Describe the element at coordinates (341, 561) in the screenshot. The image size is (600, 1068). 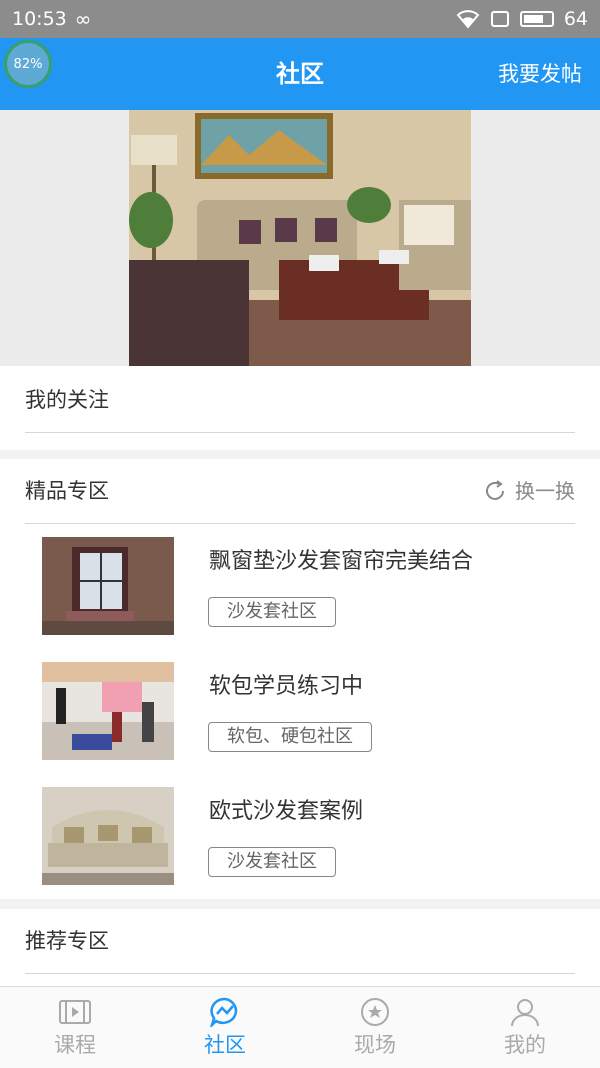
I see `item-title: 飘窗垫沙发套窗帘完美结合` at that location.